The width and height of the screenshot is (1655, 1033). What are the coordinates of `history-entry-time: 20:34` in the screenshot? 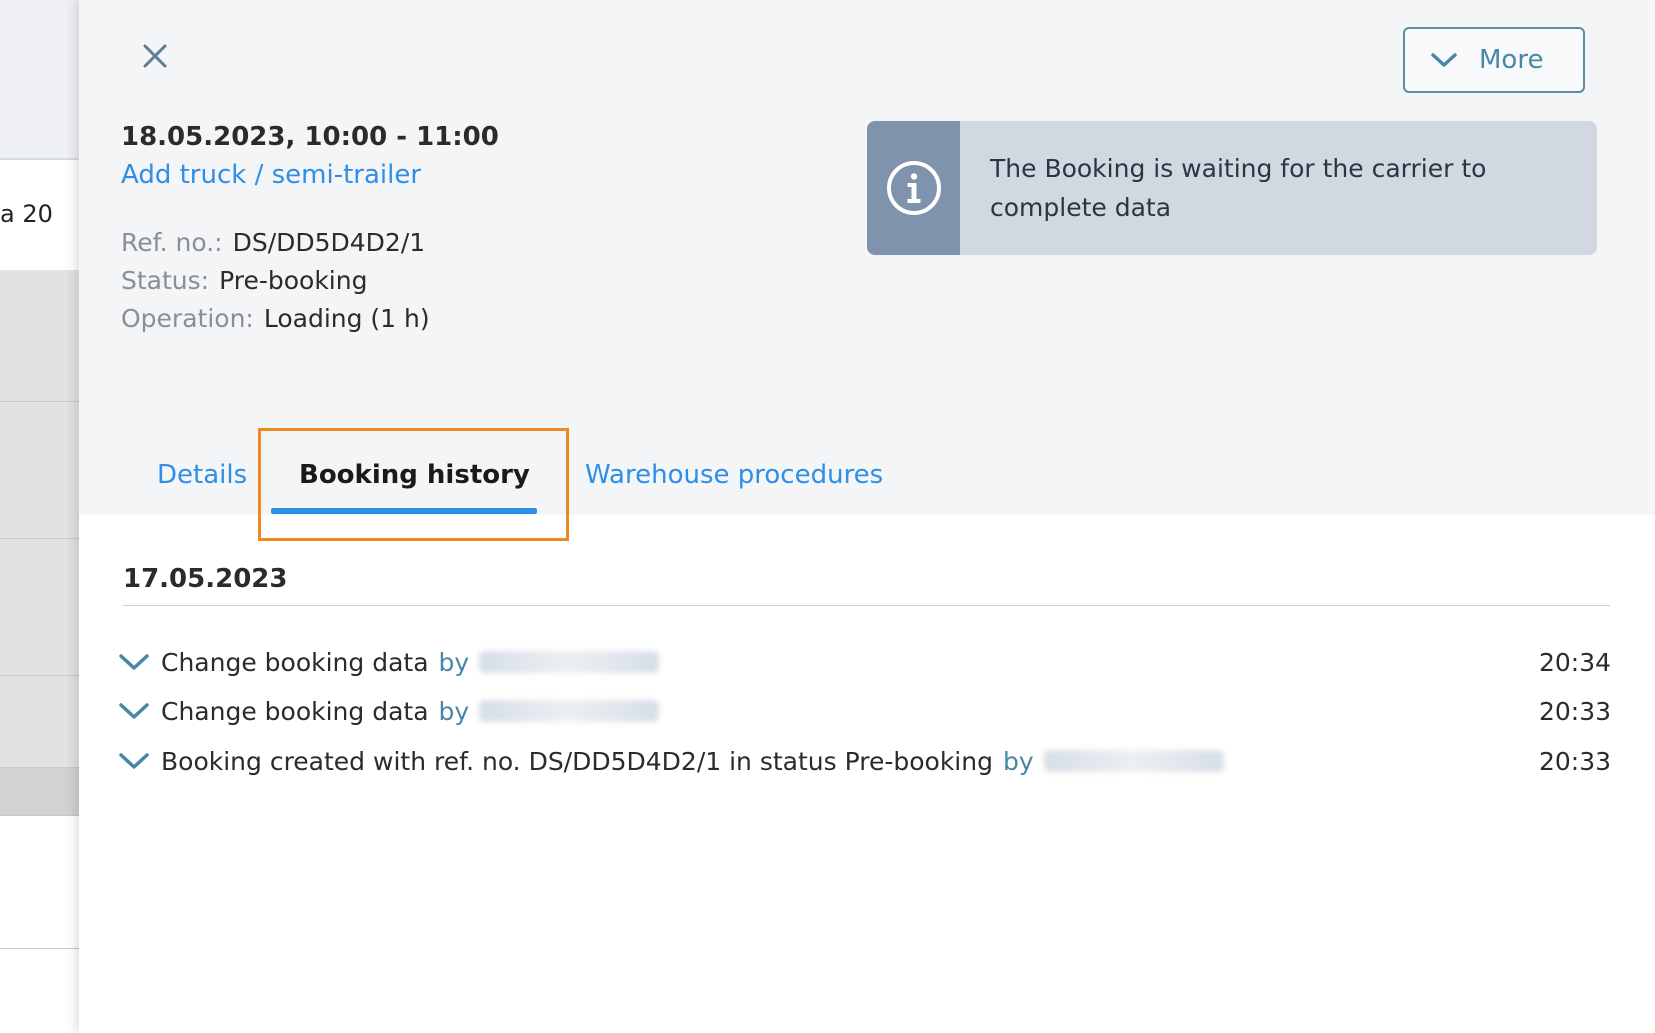 It's located at (1574, 662).